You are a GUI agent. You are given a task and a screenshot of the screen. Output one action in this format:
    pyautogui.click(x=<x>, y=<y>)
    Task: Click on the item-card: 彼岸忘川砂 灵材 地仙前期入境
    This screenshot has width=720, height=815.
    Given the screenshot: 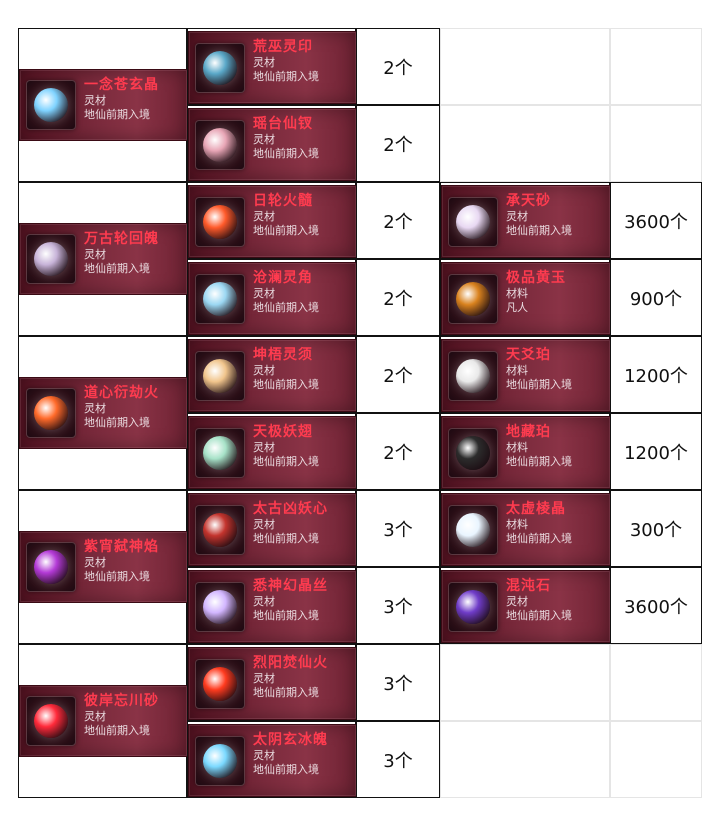 What is the action you would take?
    pyautogui.click(x=103, y=721)
    